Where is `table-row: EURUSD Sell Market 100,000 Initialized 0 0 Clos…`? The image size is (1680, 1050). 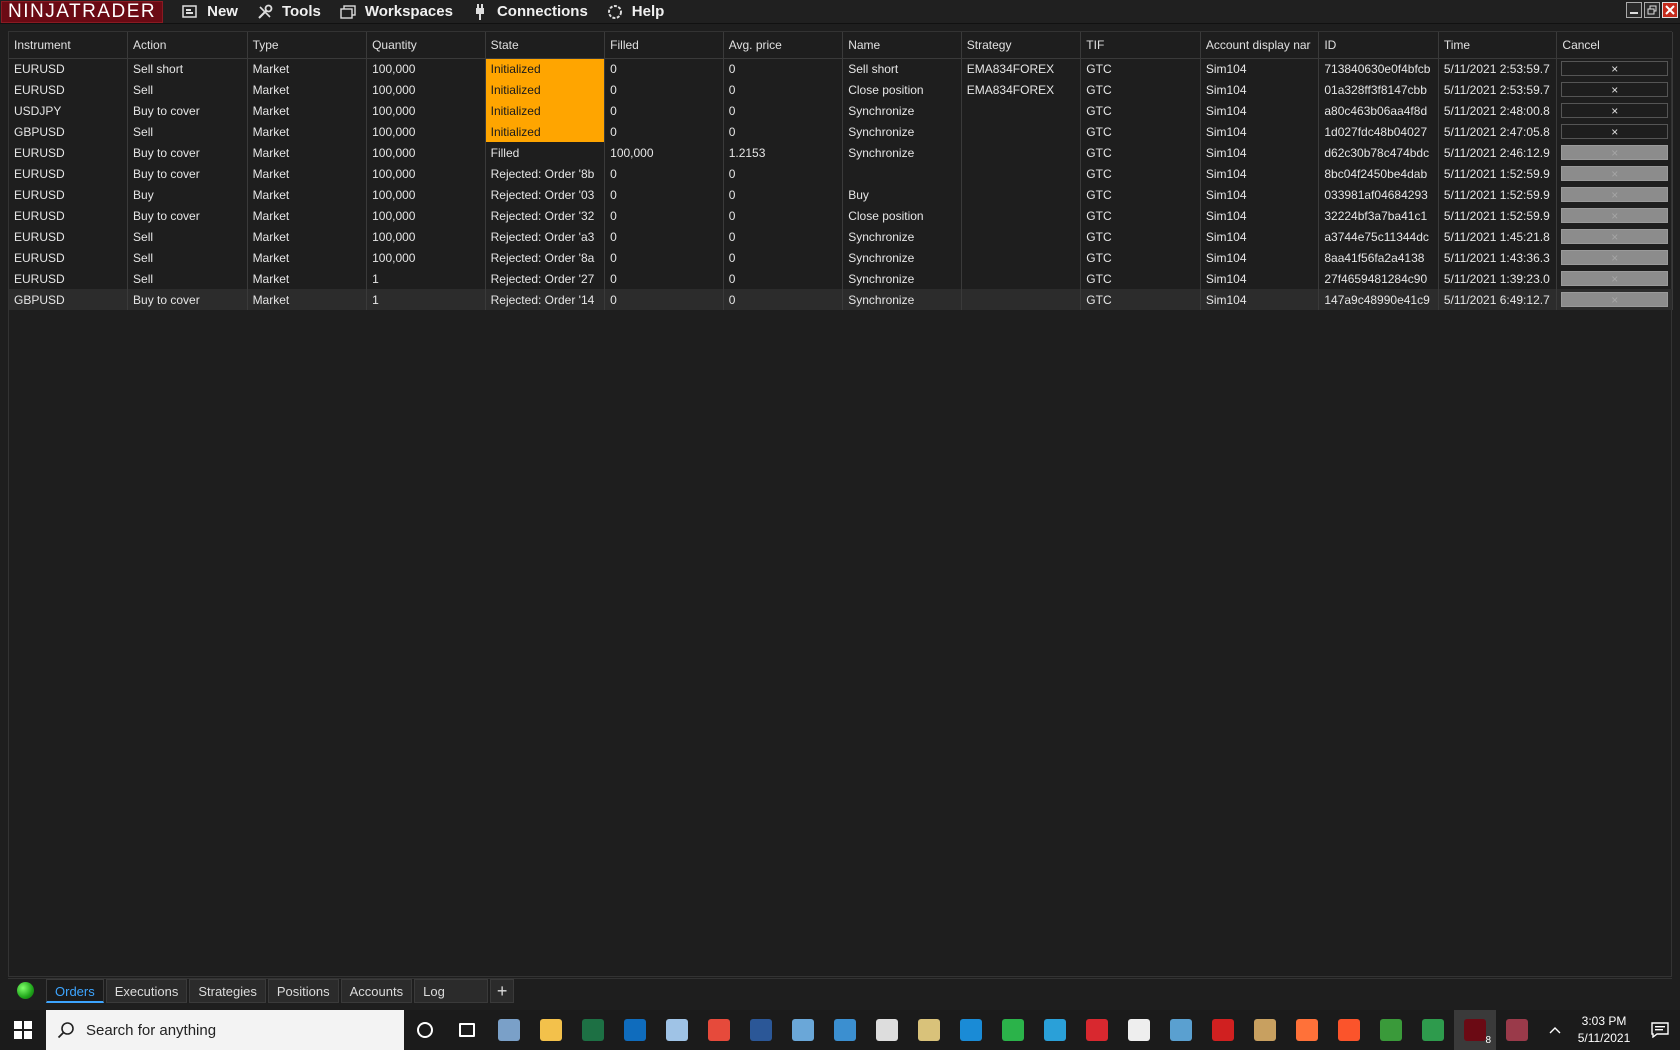 table-row: EURUSD Sell Market 100,000 Initialized 0 0 Clos… is located at coordinates (841, 89).